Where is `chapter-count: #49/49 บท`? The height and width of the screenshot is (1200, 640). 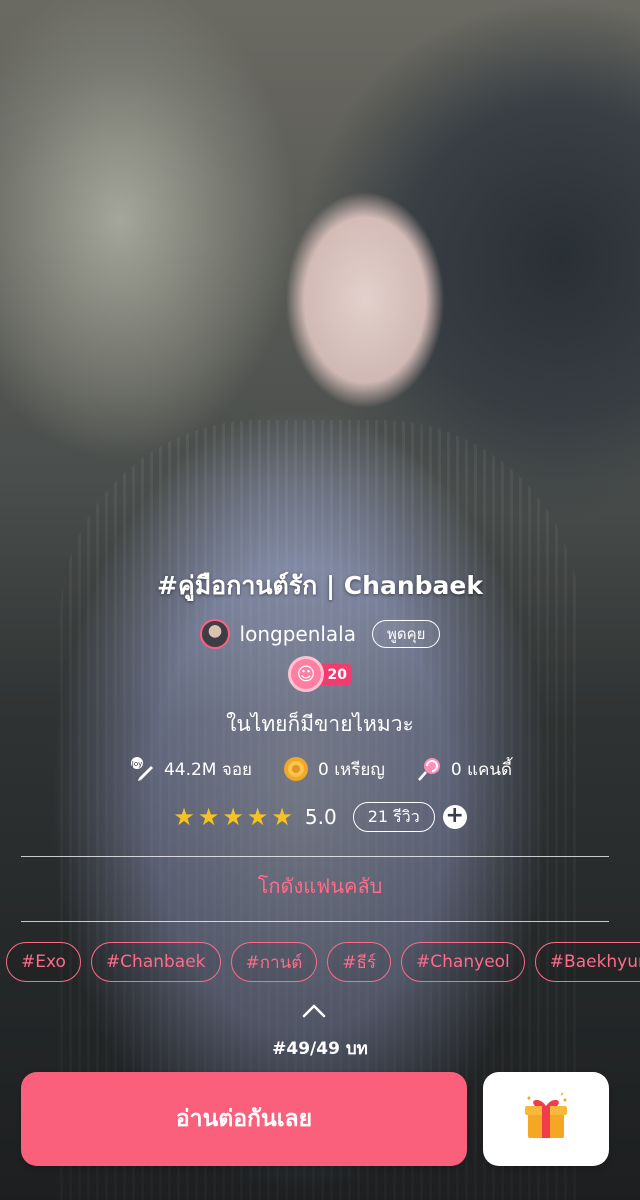
chapter-count: #49/49 บท is located at coordinates (320, 1049).